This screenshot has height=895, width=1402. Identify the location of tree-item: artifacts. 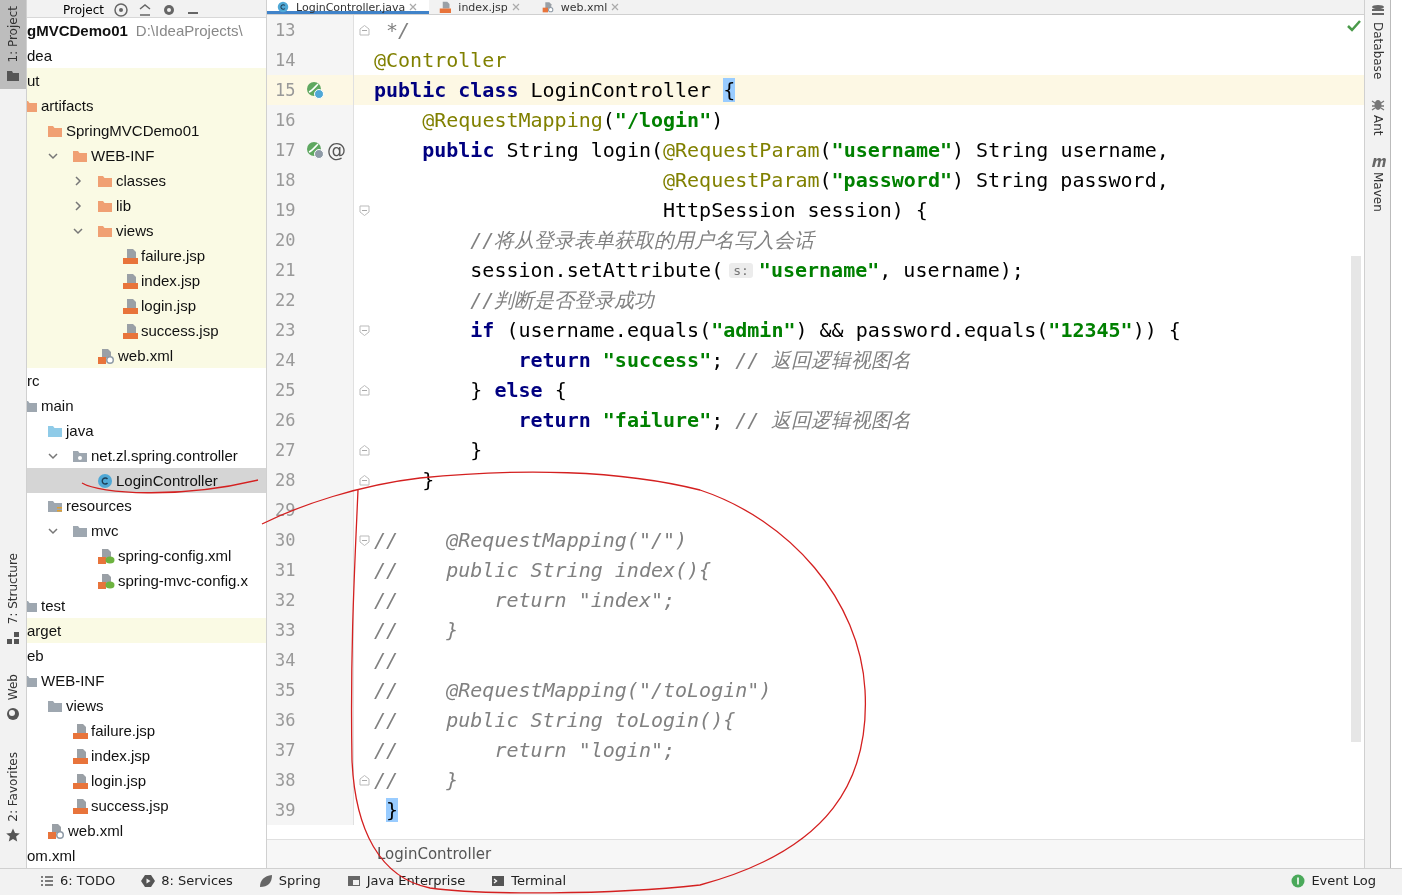
(67, 105).